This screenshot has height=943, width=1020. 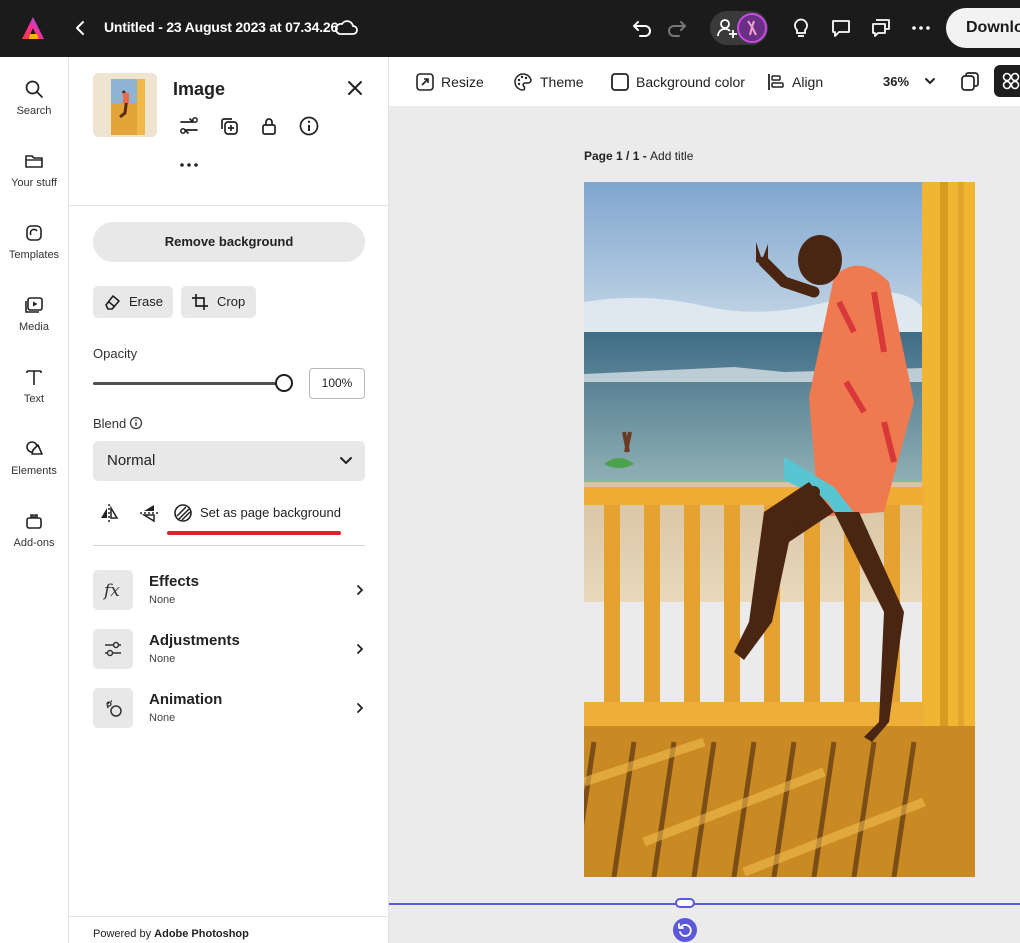 I want to click on rotate-handle, so click(x=685, y=930).